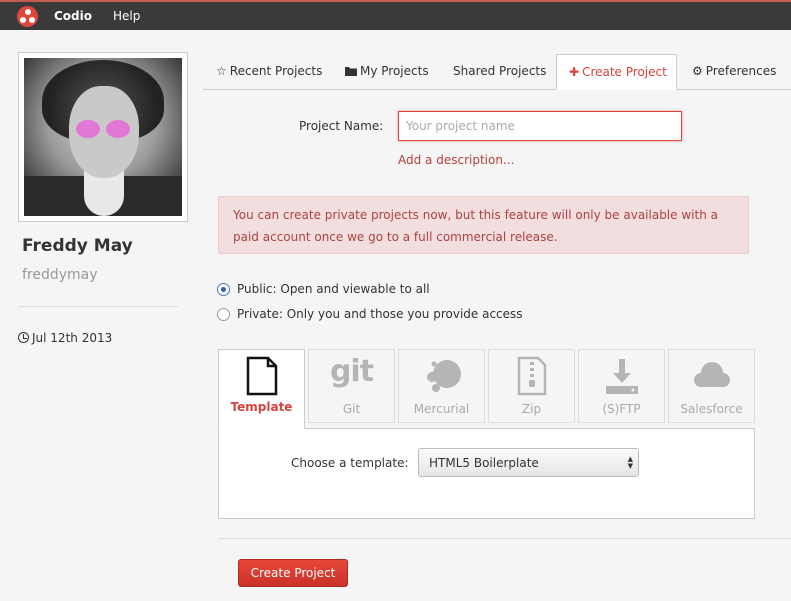  Describe the element at coordinates (223, 289) in the screenshot. I see `public-radio` at that location.